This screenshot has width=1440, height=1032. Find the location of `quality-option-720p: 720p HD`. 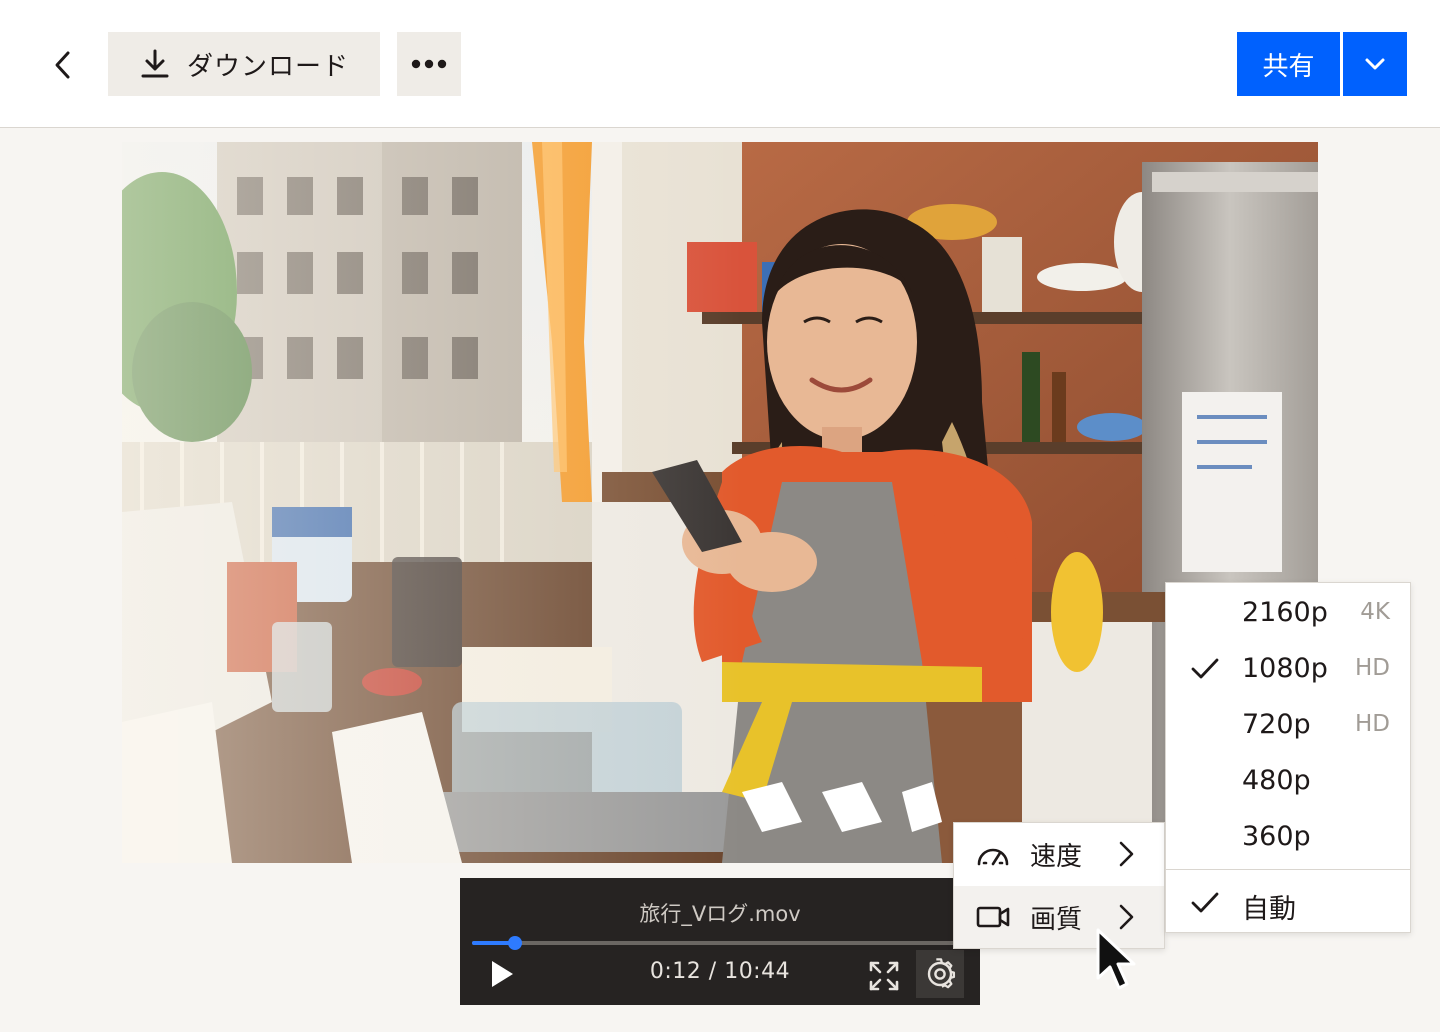

quality-option-720p: 720p HD is located at coordinates (1288, 725).